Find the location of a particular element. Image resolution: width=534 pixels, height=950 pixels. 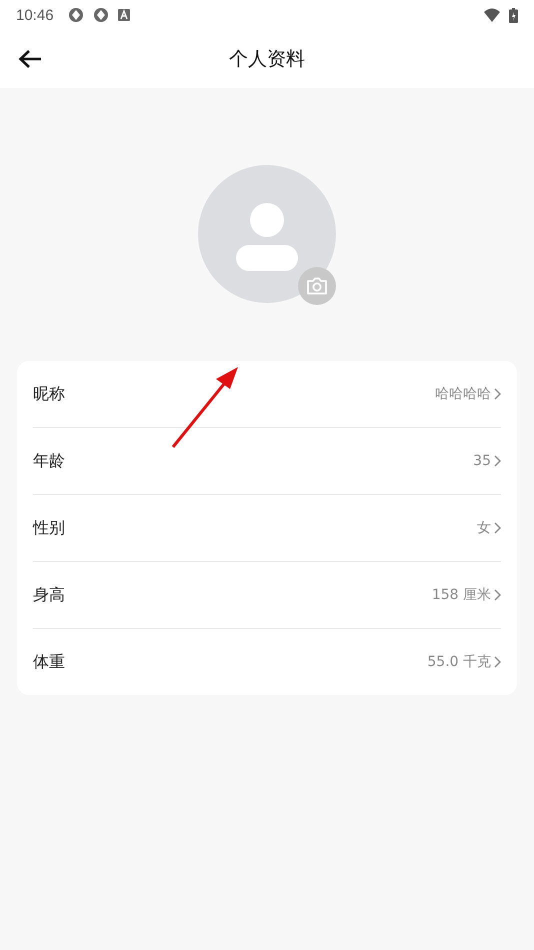

profile-row: 年龄 35 is located at coordinates (267, 461).